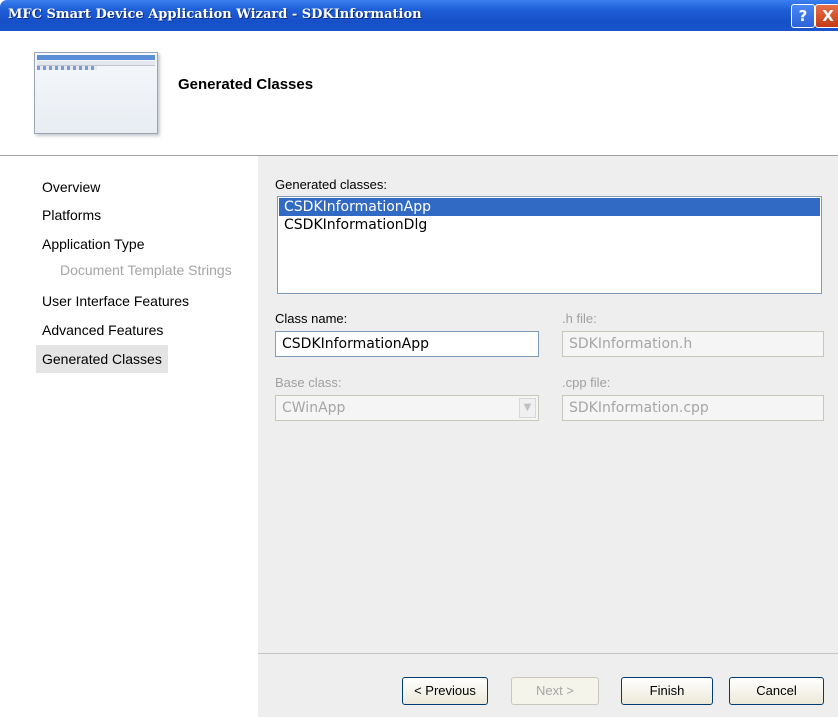 The height and width of the screenshot is (717, 838). What do you see at coordinates (146, 270) in the screenshot?
I see `sidebar-item-document-template-strings: Document Template Strings` at bounding box center [146, 270].